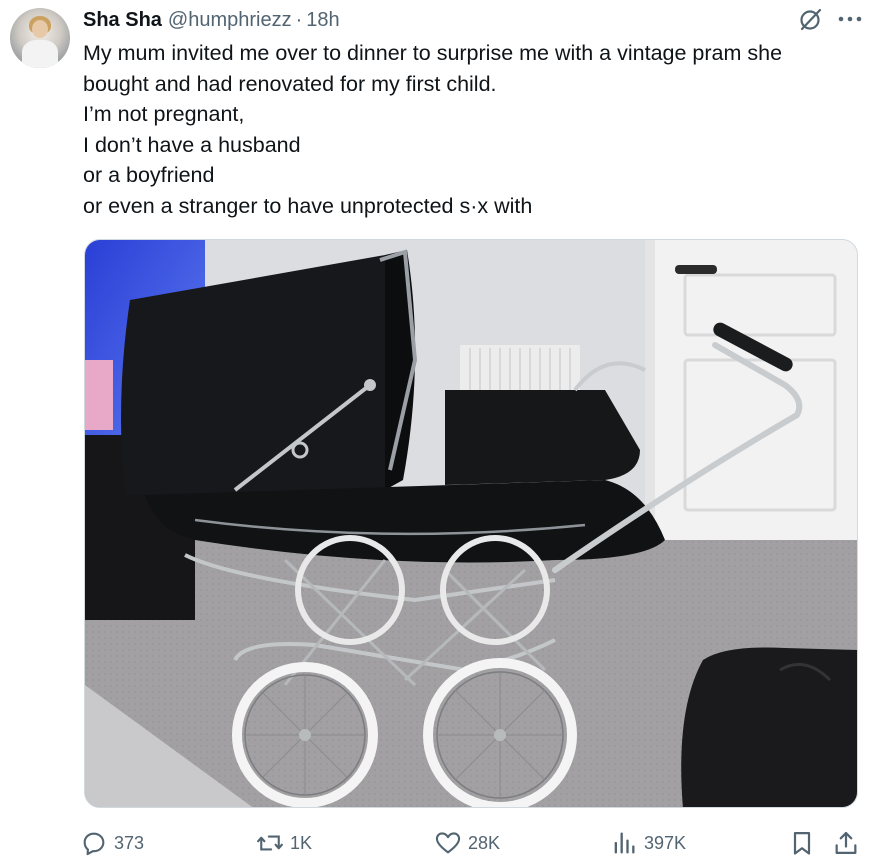 This screenshot has height=866, width=876. What do you see at coordinates (112, 843) in the screenshot?
I see `reply-button: 373` at bounding box center [112, 843].